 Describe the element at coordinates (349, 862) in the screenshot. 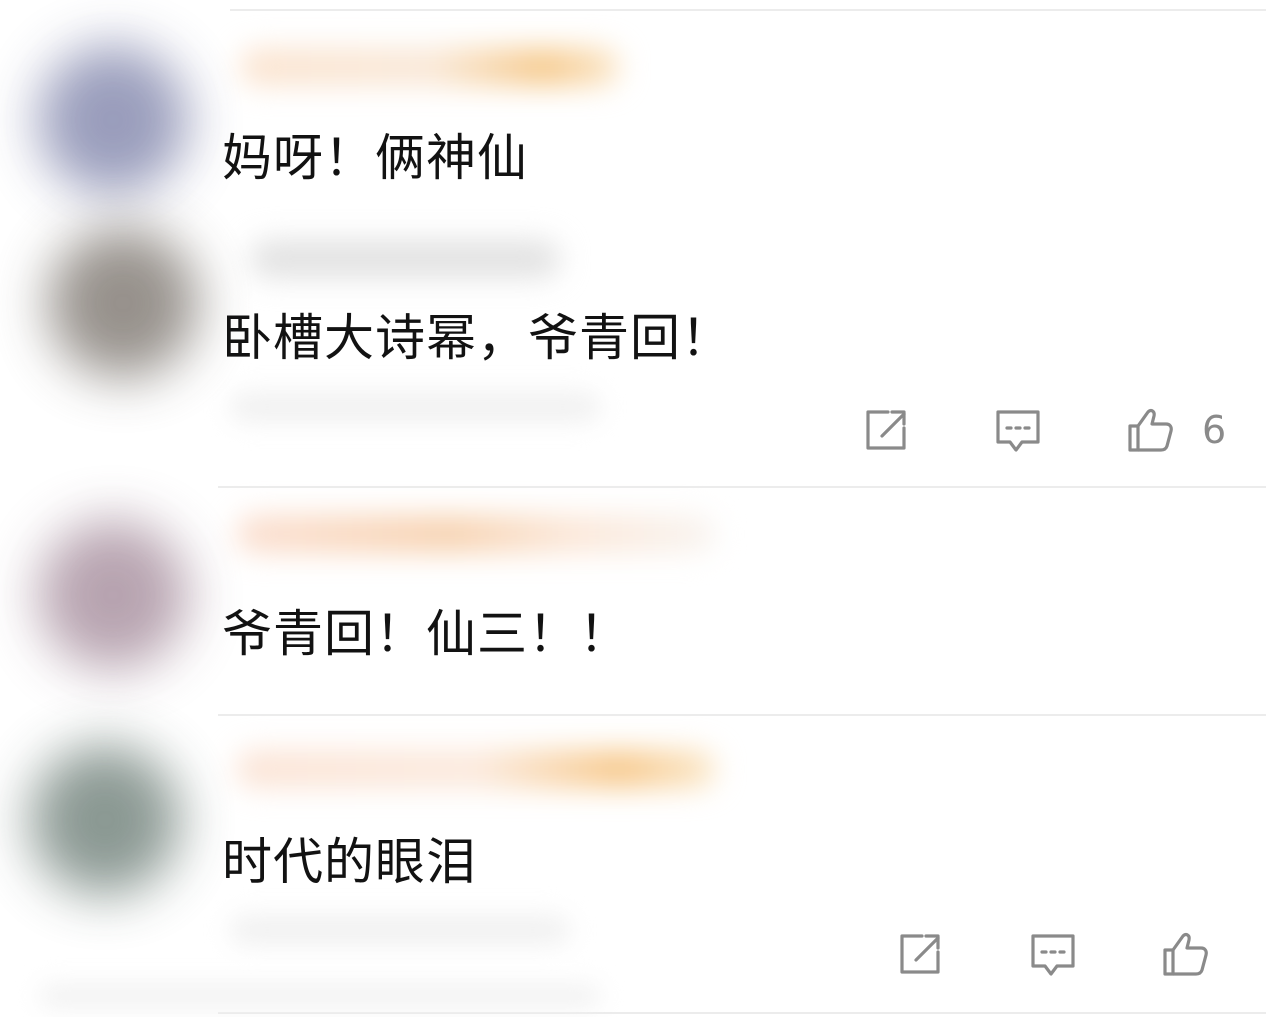

I see `comment-text: 时代的眼泪` at that location.